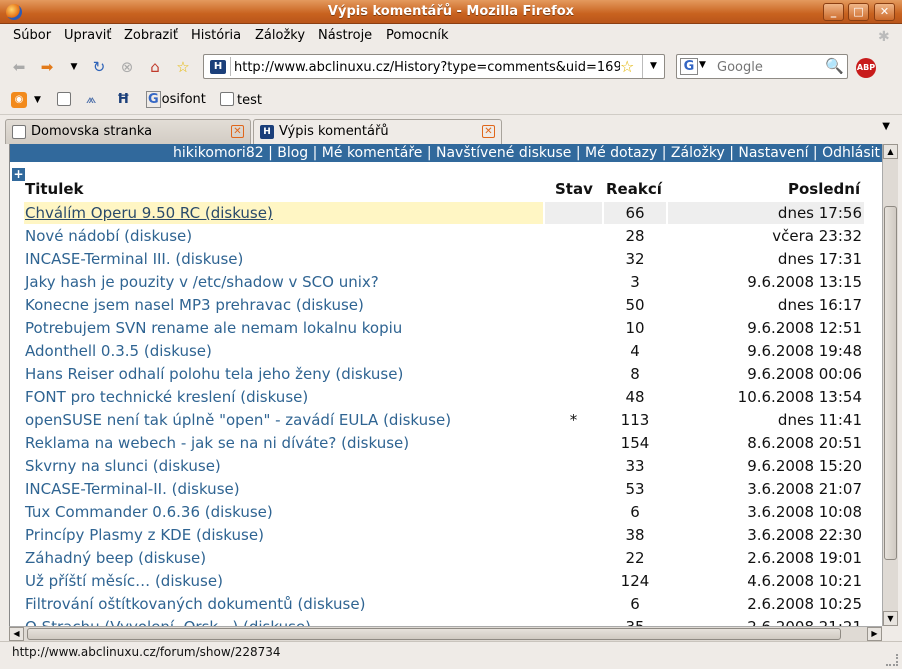  Describe the element at coordinates (216, 35) in the screenshot. I see `menu-historia: História` at that location.